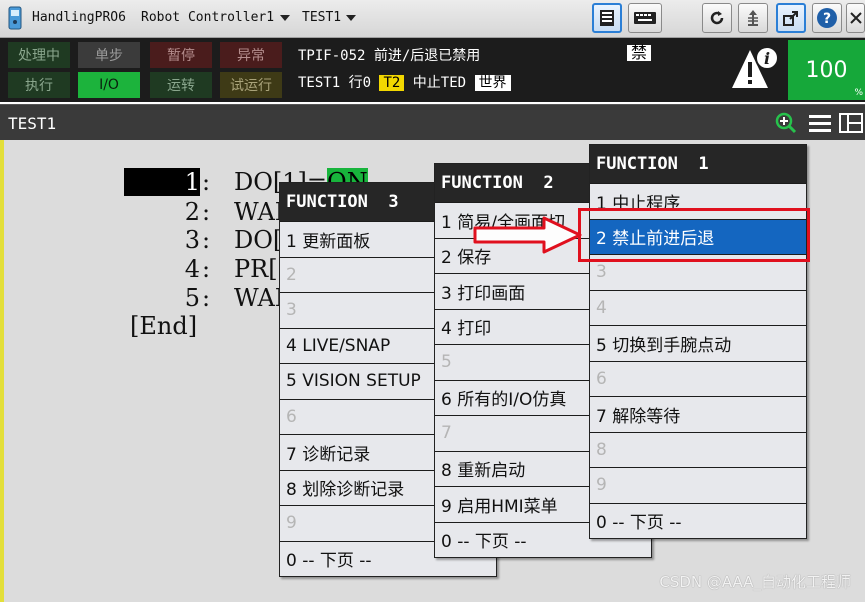 Image resolution: width=865 pixels, height=602 pixels. What do you see at coordinates (645, 18) in the screenshot?
I see `keyboard-icon` at bounding box center [645, 18].